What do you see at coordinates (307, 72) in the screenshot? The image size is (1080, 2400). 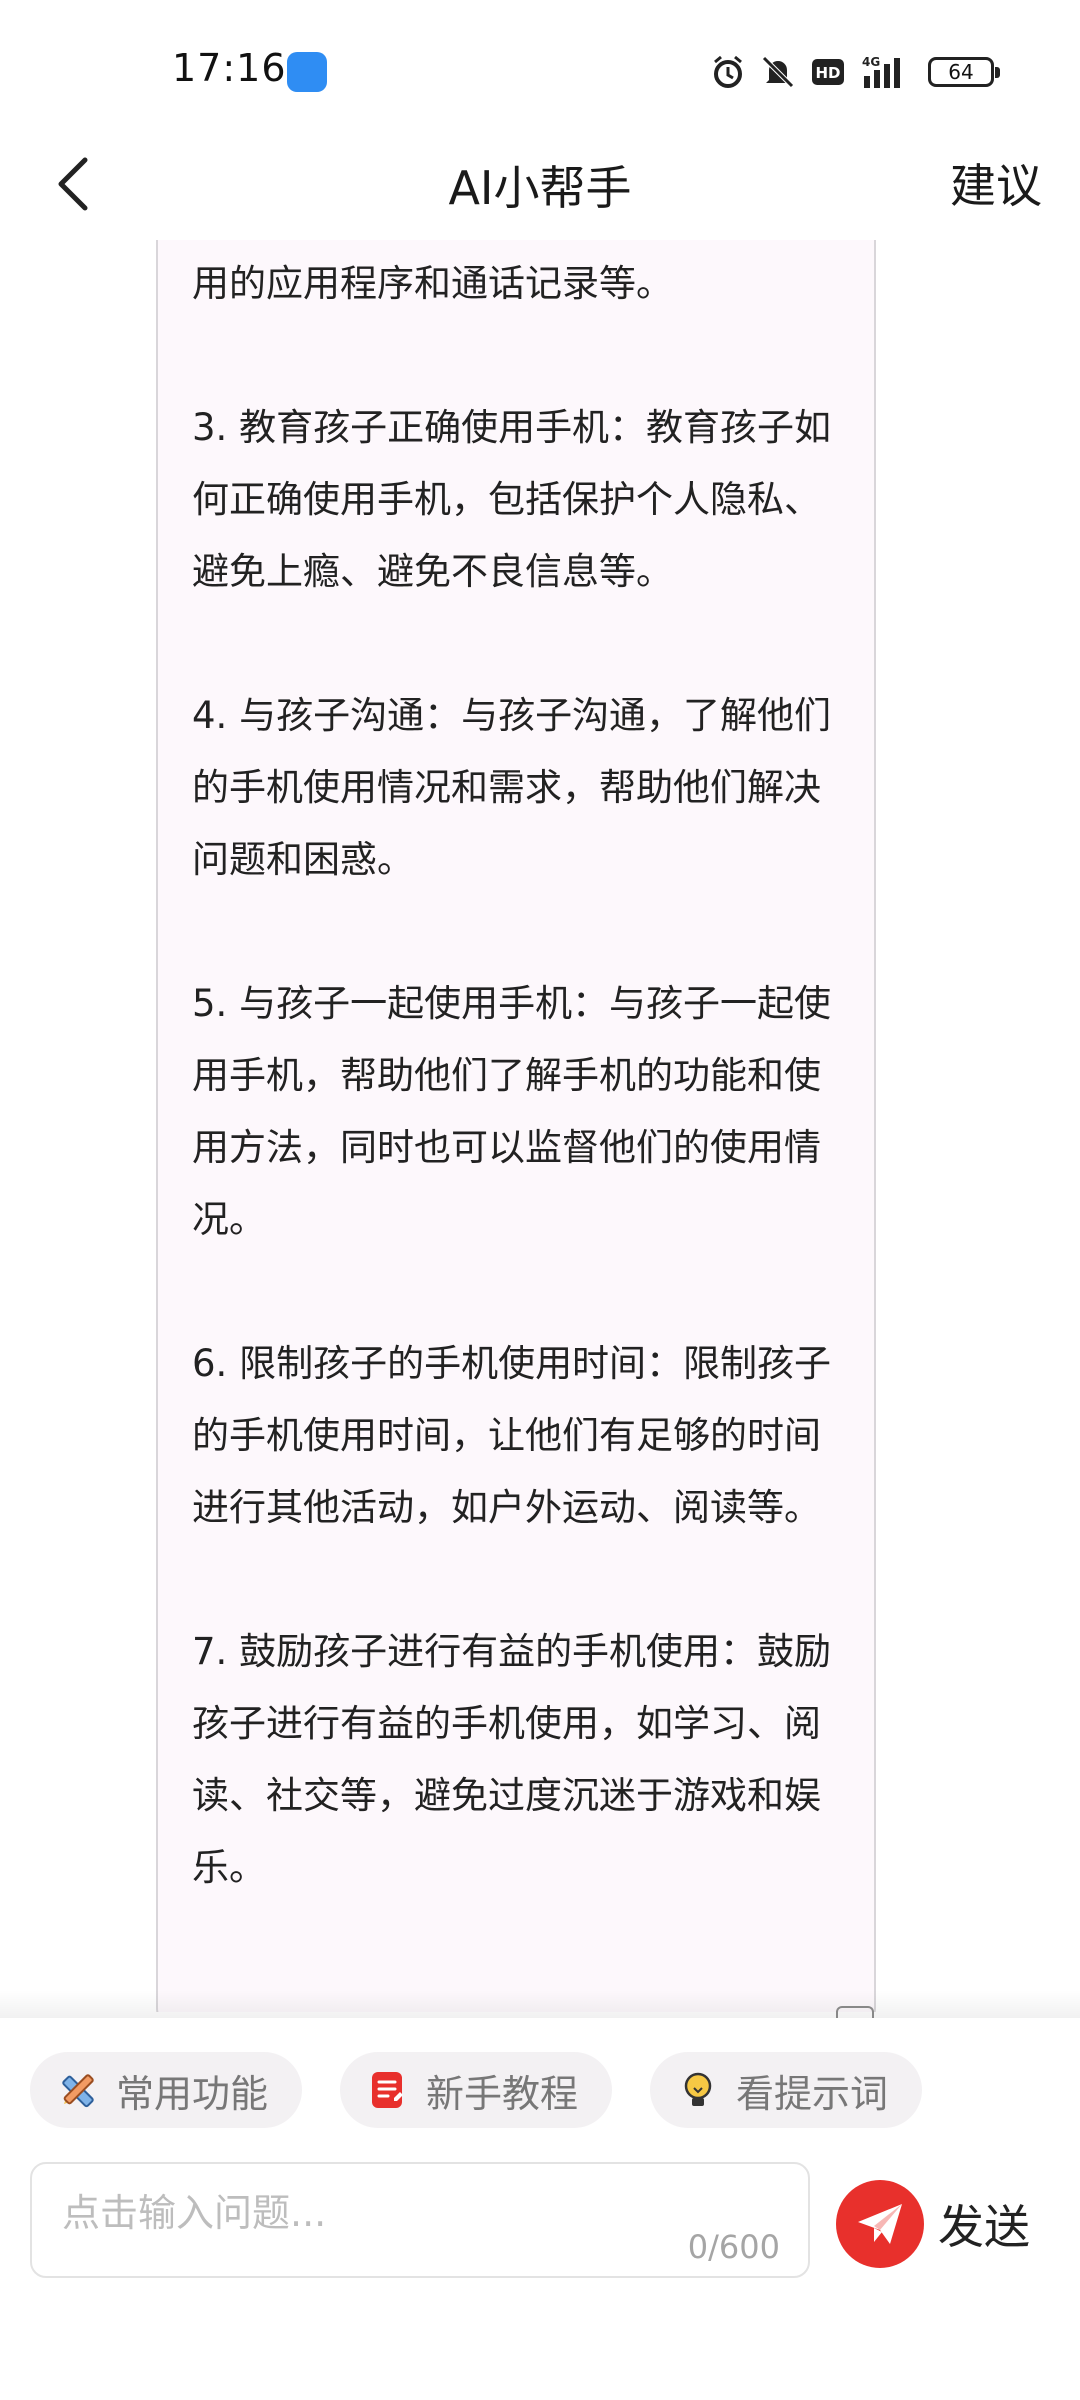 I see `app-notification-icon` at bounding box center [307, 72].